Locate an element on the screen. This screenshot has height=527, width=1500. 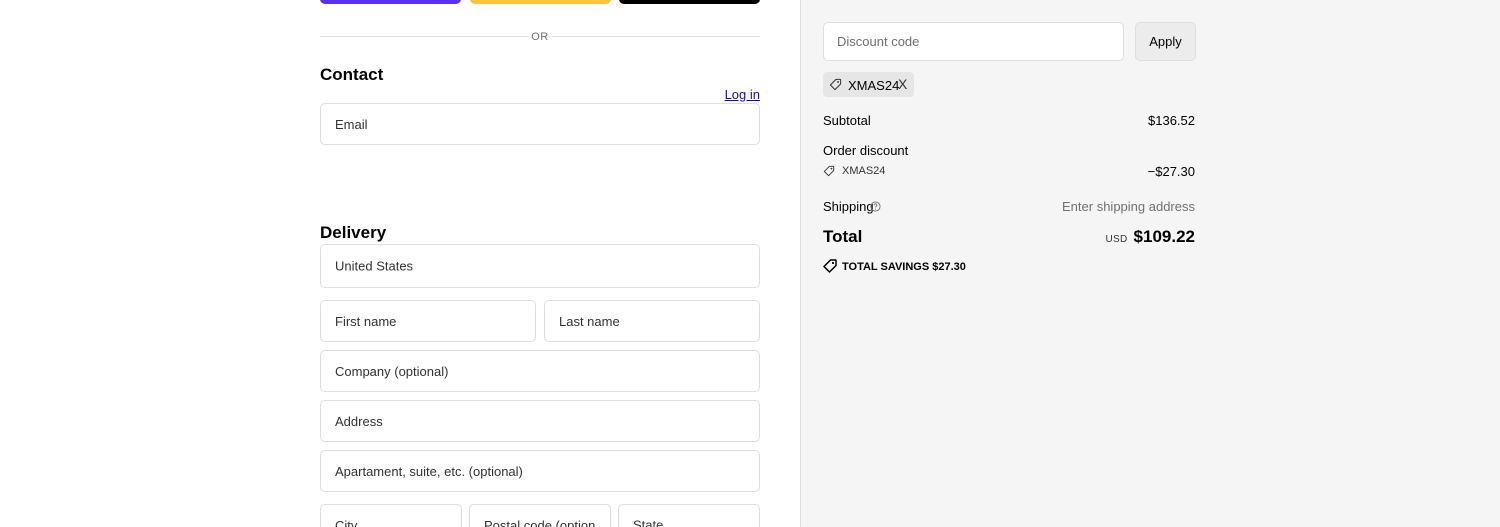
total-label: Total is located at coordinates (843, 236).